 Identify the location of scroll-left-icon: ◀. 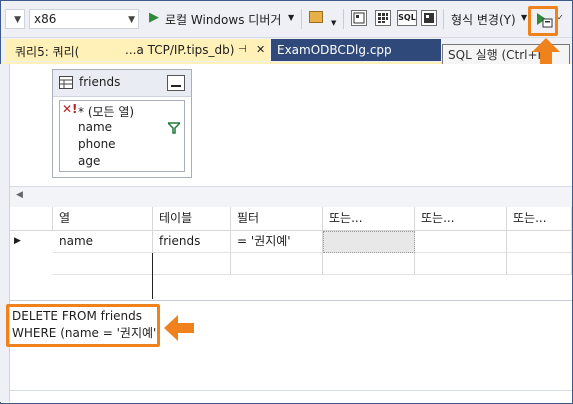
(19, 195).